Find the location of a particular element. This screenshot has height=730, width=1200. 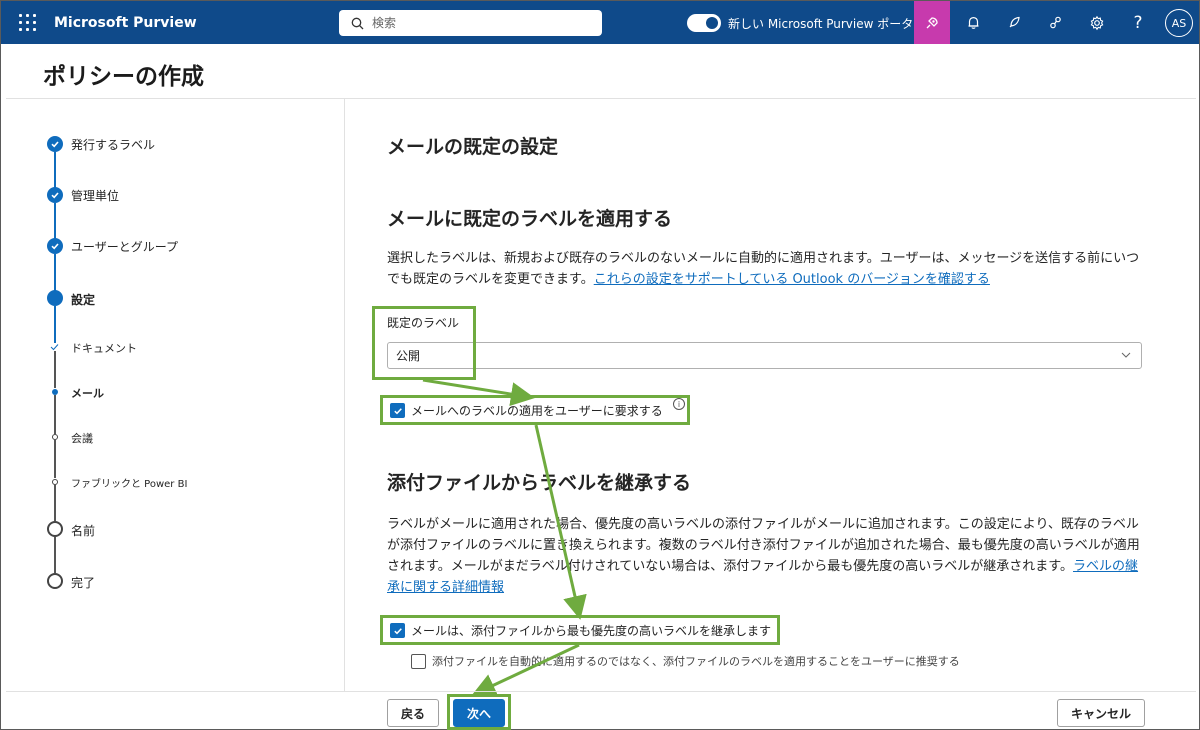

outlook-versions-link: これらの設定をサポートしている Outlook のバージョンを確認する is located at coordinates (792, 279).